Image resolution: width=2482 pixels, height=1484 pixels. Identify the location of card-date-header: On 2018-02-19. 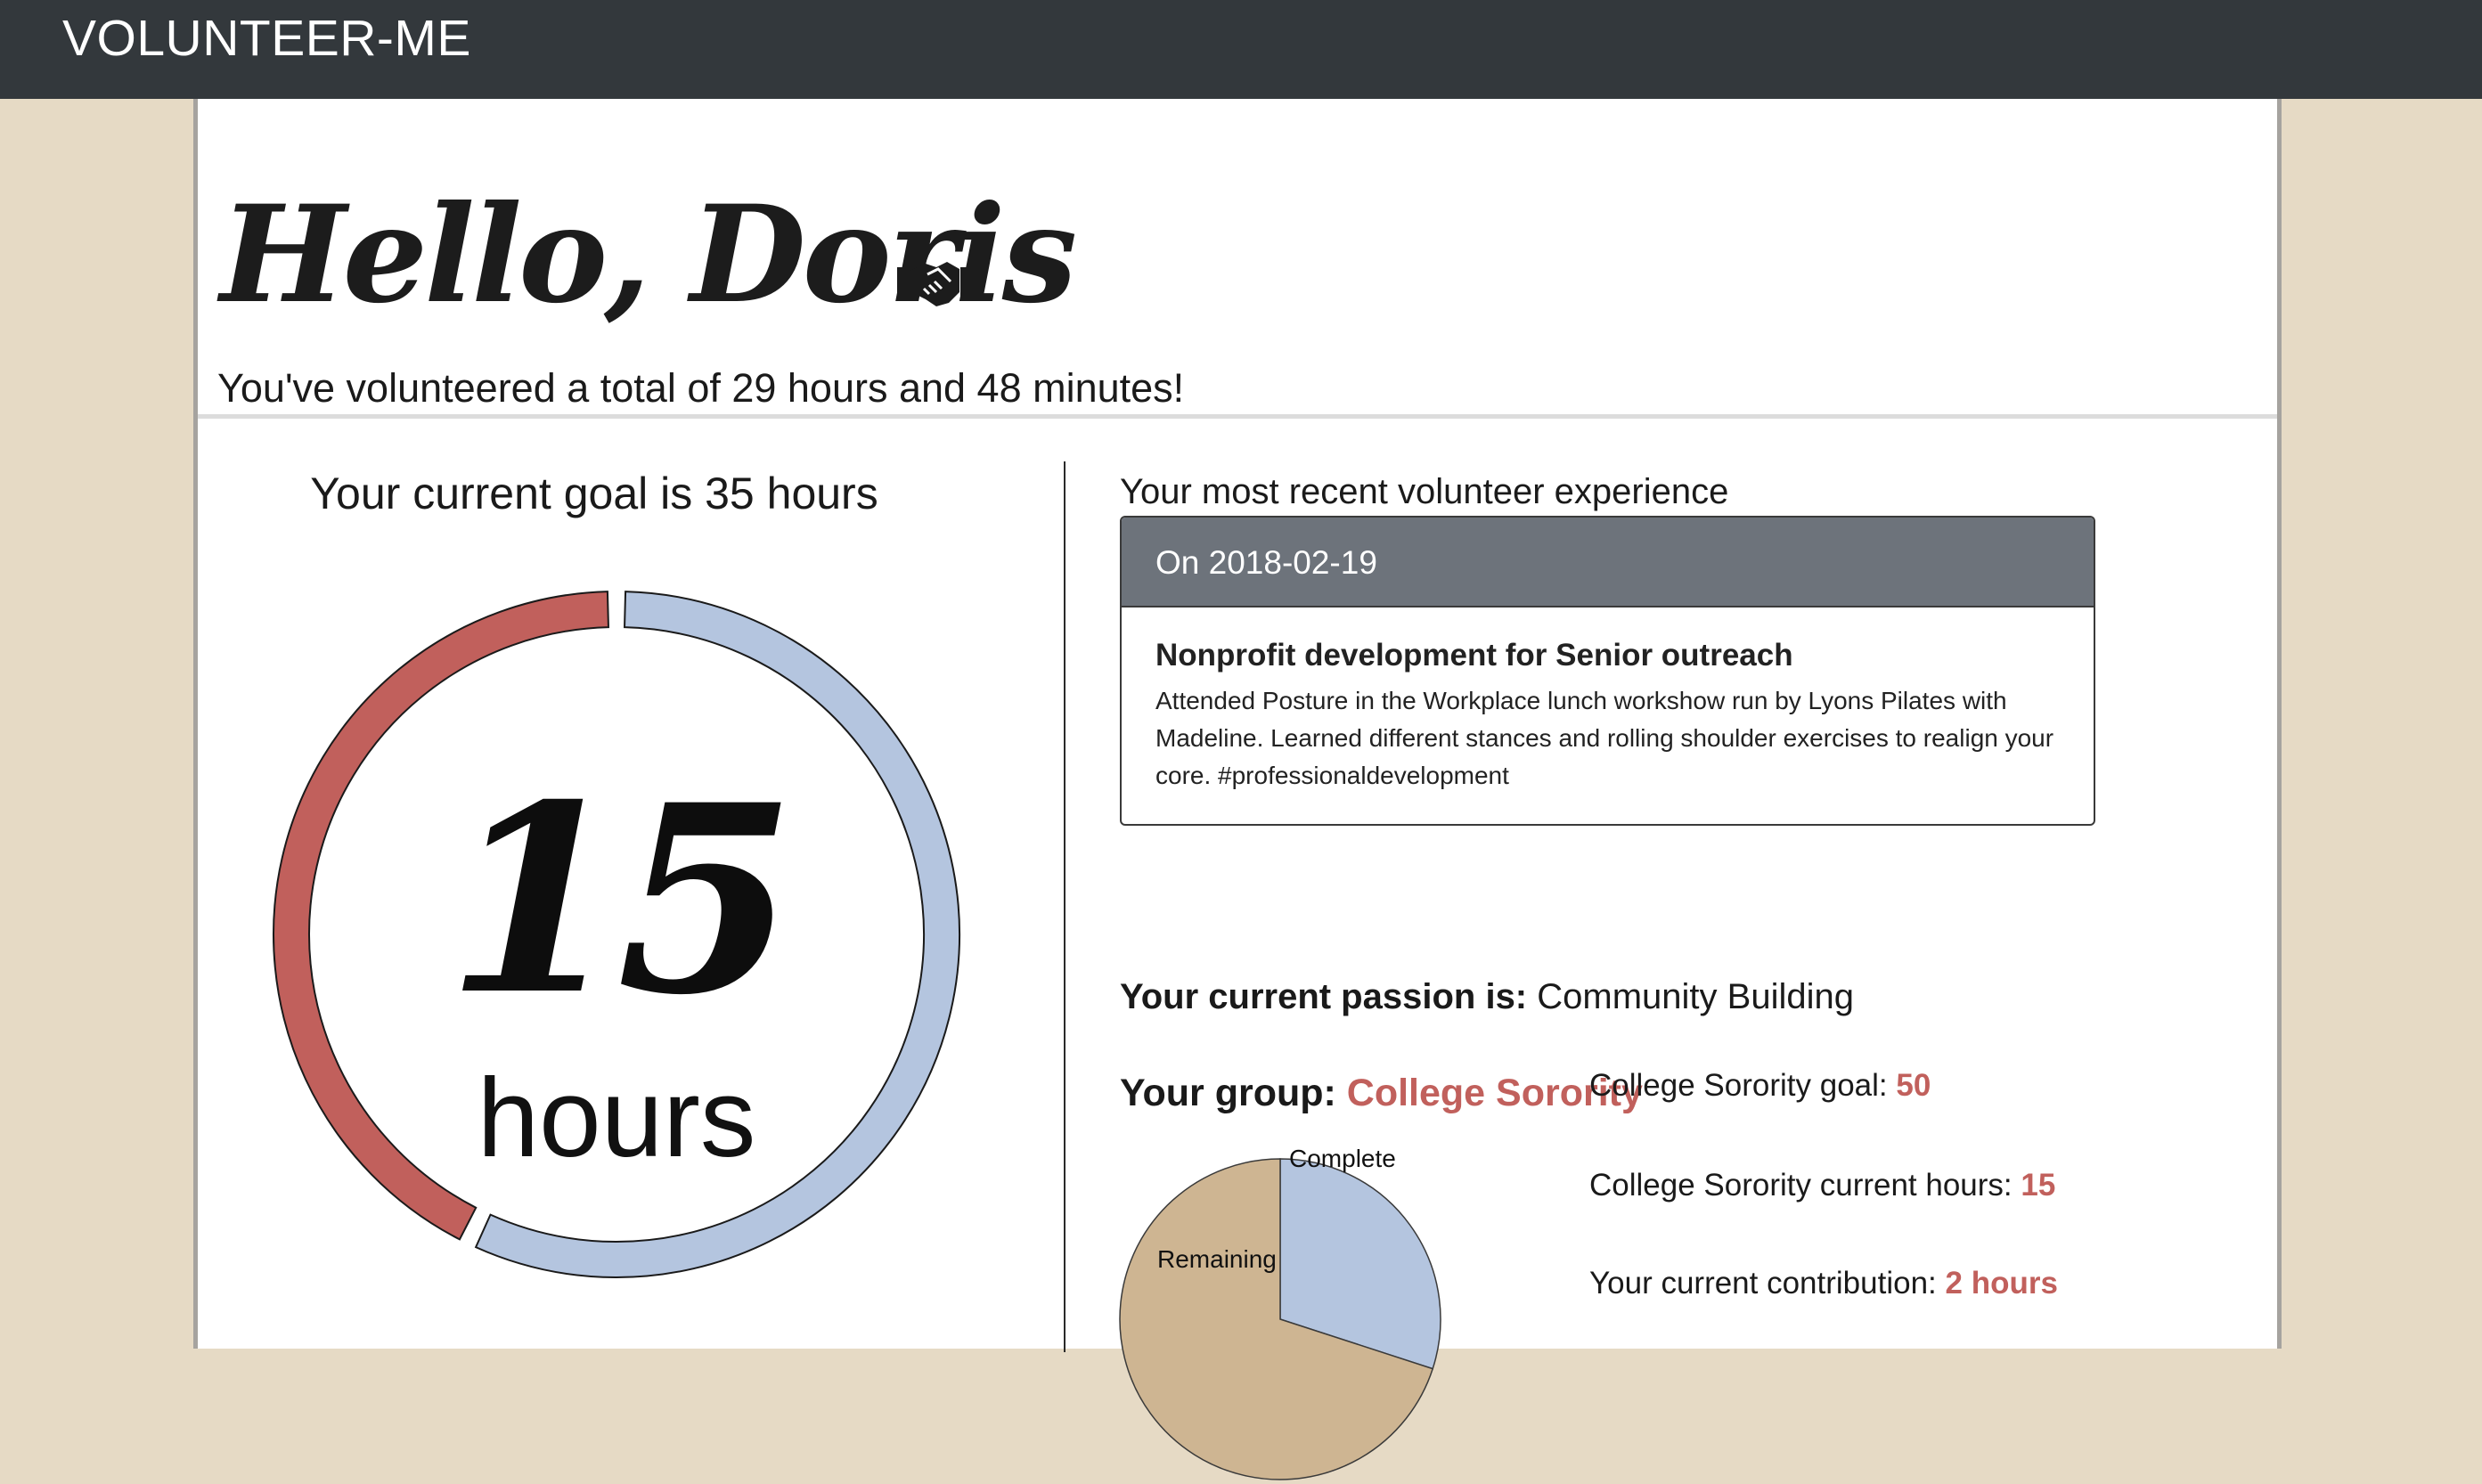
(1608, 562).